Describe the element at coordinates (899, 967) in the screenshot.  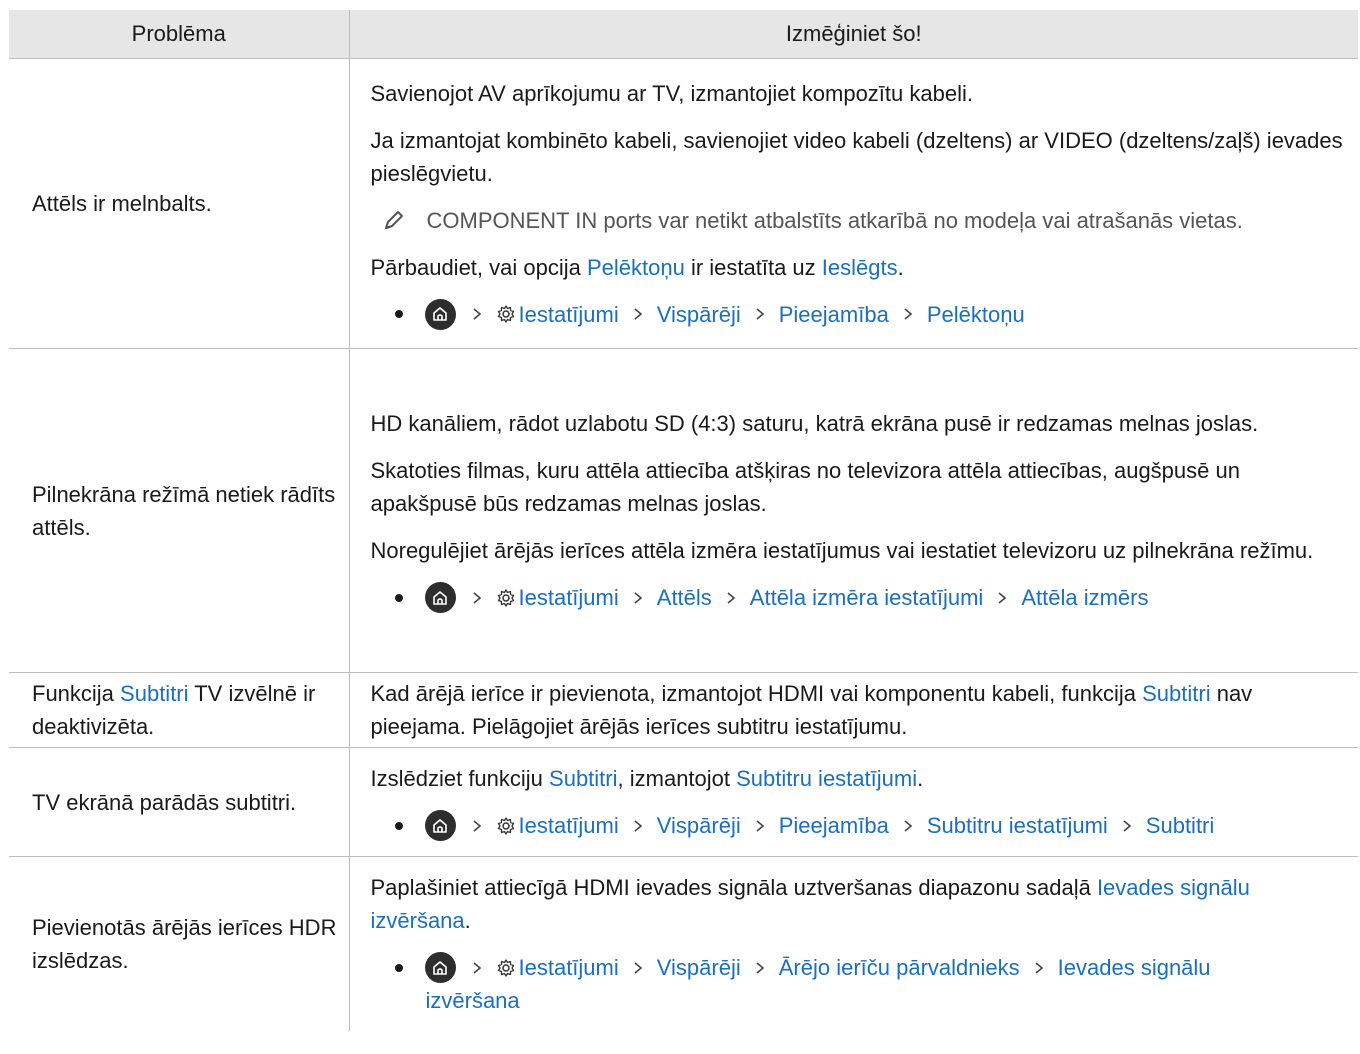
I see `menu-item-external-device-manager: Ārējo ierīču pārvaldnieks` at that location.